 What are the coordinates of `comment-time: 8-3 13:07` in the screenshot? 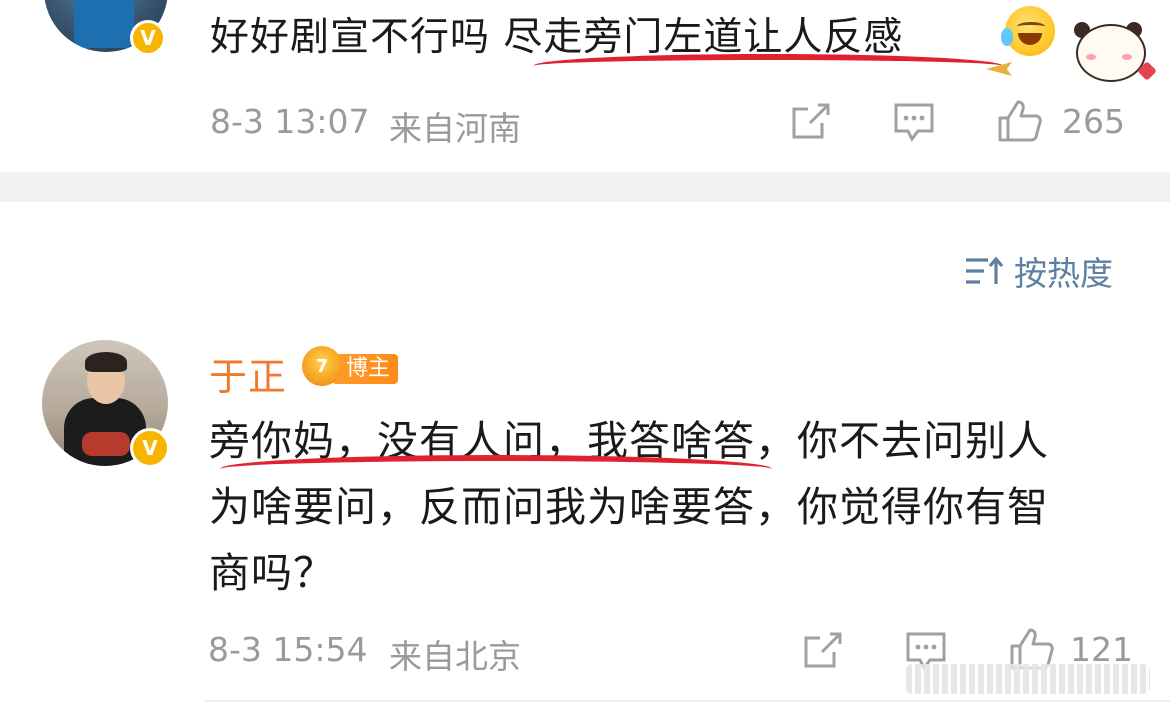 It's located at (290, 121).